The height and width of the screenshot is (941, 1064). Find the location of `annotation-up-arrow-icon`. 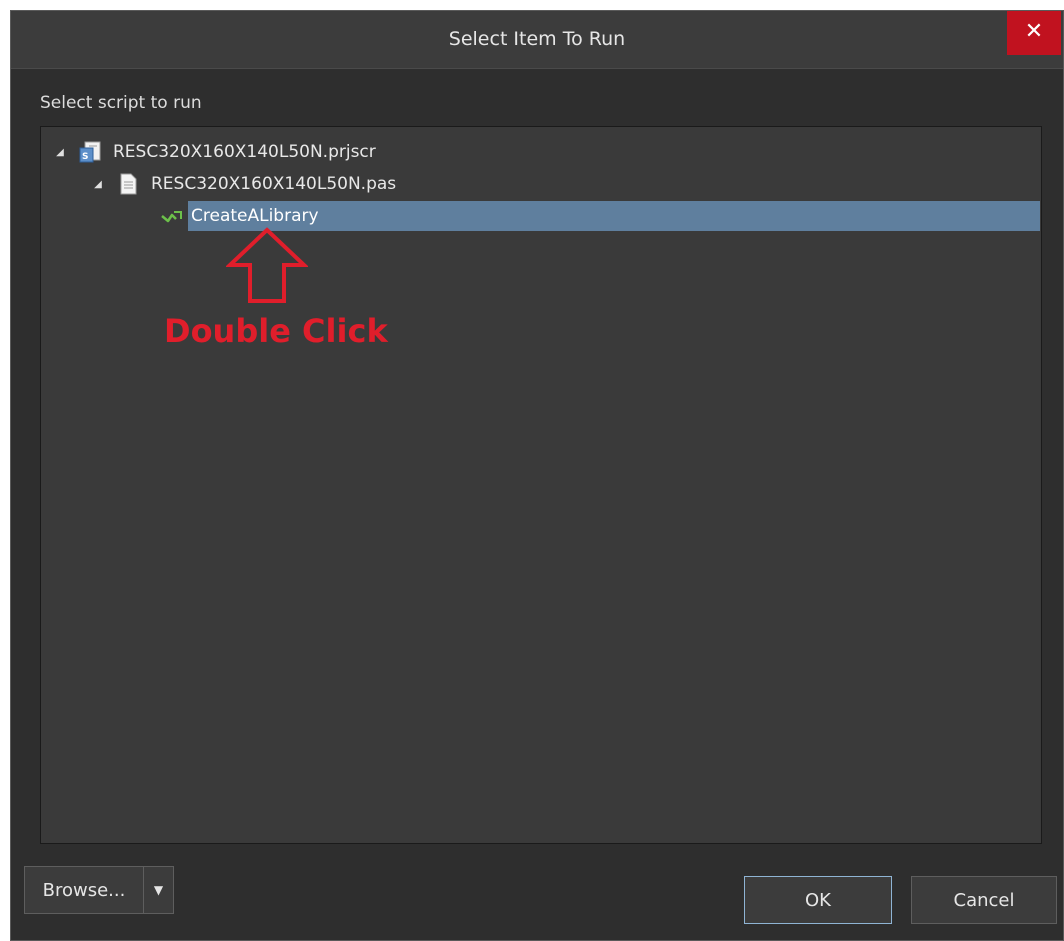

annotation-up-arrow-icon is located at coordinates (267, 265).